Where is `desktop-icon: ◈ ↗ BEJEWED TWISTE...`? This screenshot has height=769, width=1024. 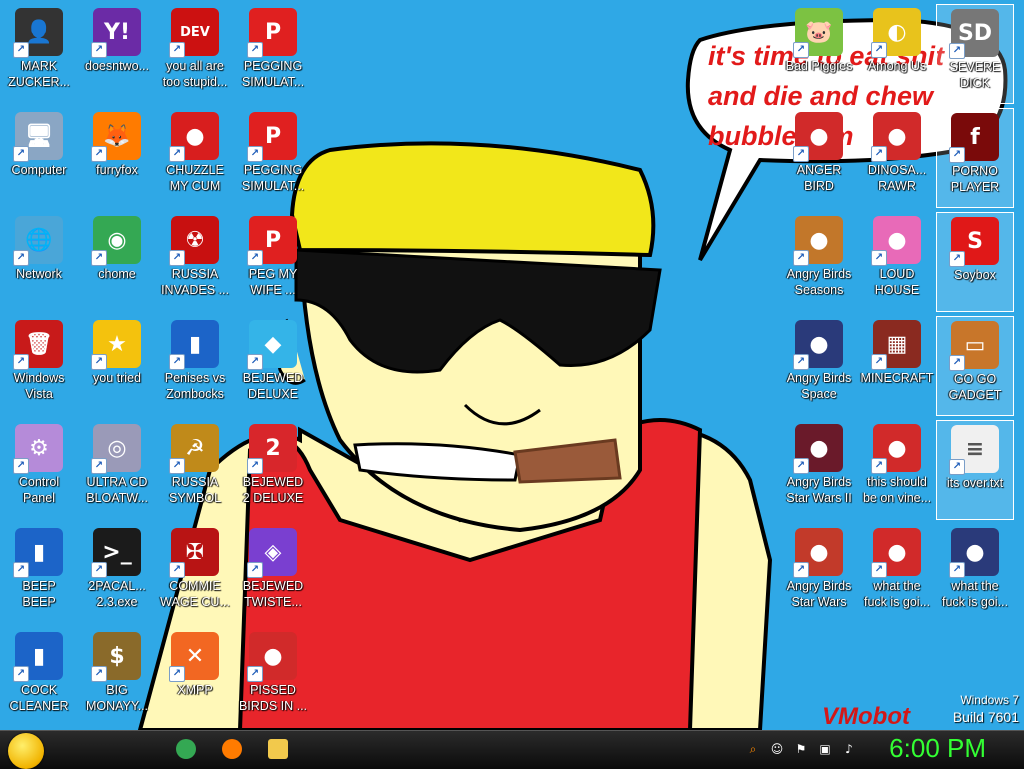 desktop-icon: ◈ ↗ BEJEWED TWISTE... is located at coordinates (273, 574).